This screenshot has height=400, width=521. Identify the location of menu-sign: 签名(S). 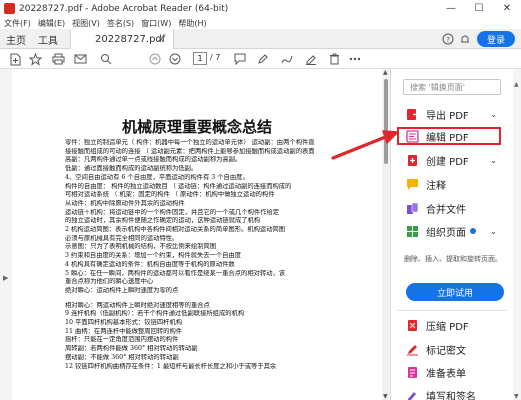
(120, 23).